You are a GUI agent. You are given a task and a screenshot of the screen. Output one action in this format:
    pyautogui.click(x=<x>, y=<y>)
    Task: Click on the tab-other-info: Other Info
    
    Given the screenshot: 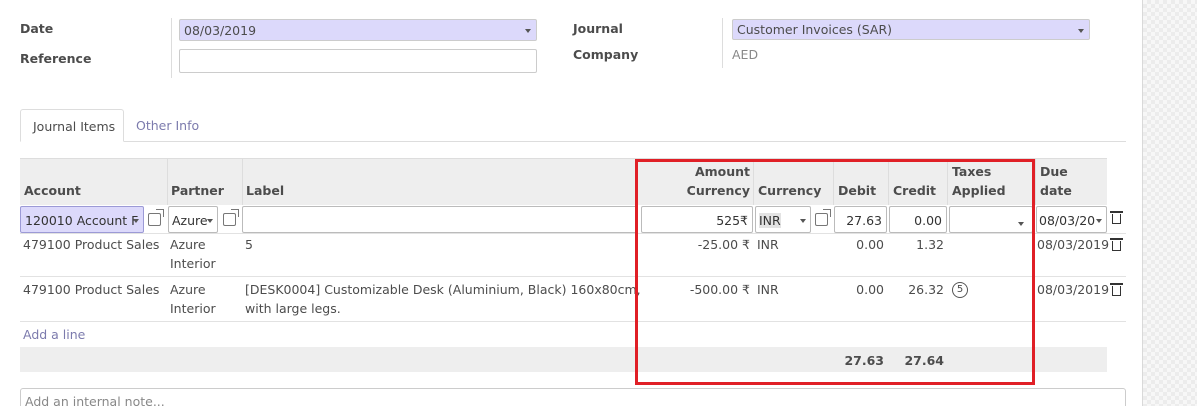 What is the action you would take?
    pyautogui.click(x=167, y=125)
    